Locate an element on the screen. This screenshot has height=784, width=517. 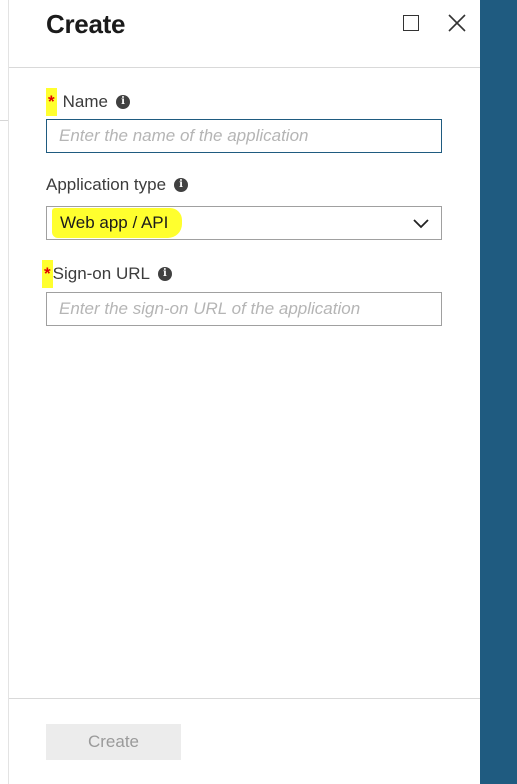
sign-on-url-input is located at coordinates (244, 309).